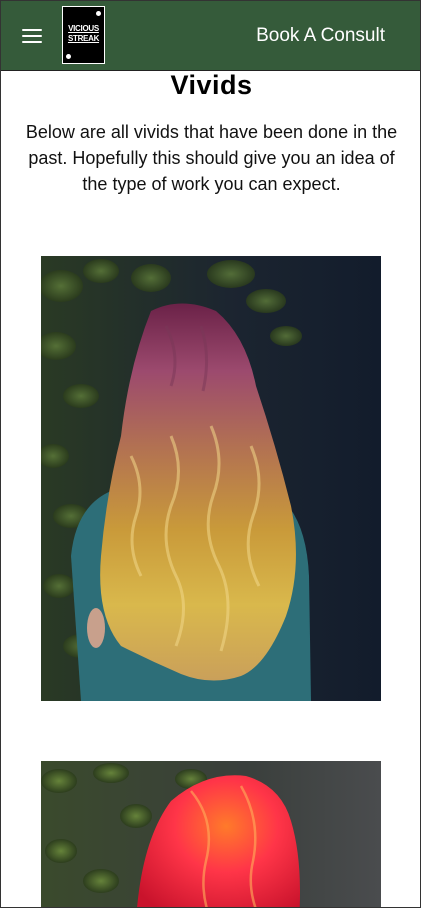 Image resolution: width=421 pixels, height=908 pixels. I want to click on logo-text-line1: VICIOUS, so click(83, 28).